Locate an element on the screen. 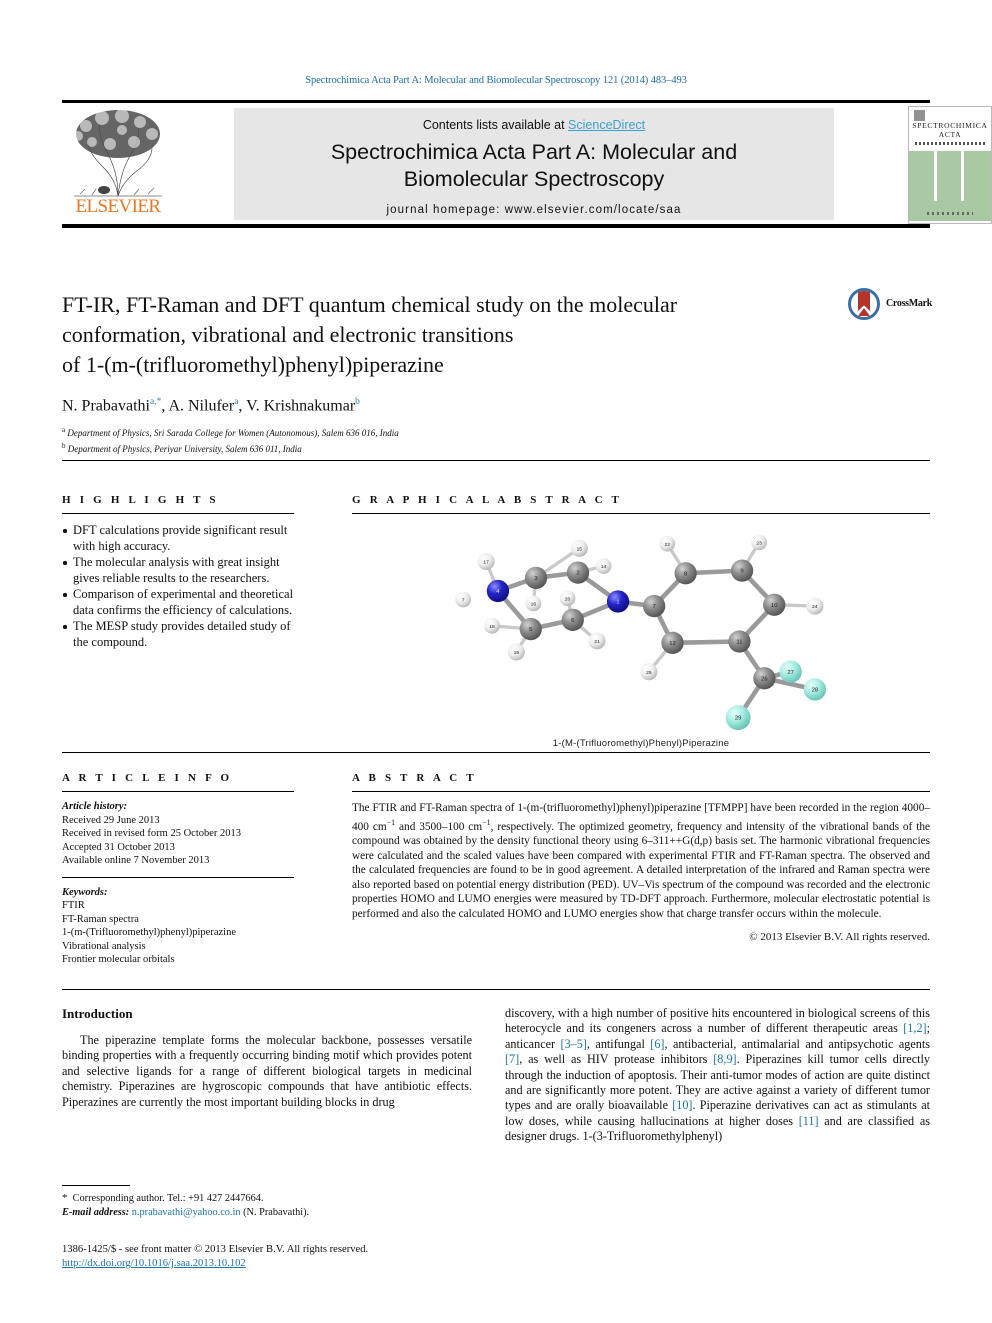 The height and width of the screenshot is (1323, 992). body-divider is located at coordinates (496, 989).